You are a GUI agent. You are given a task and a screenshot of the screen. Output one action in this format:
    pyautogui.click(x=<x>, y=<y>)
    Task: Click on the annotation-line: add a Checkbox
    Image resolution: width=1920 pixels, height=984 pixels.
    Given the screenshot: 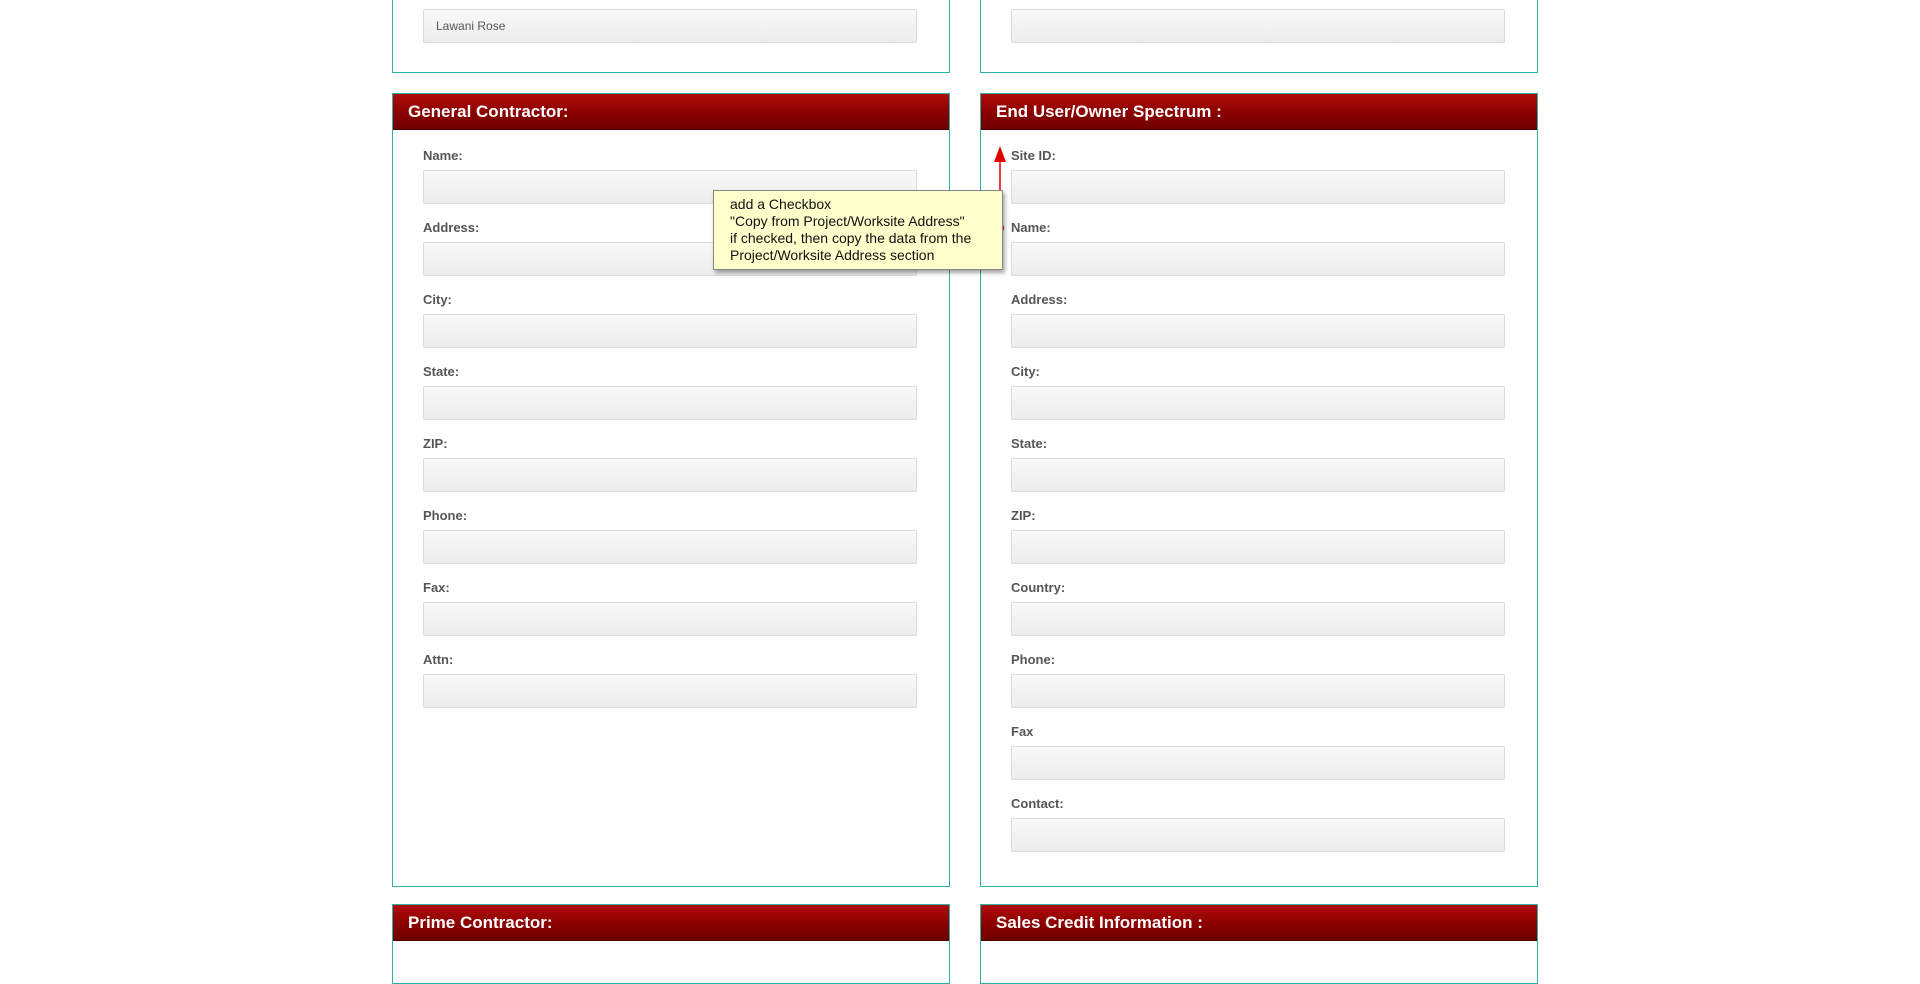 What is the action you would take?
    pyautogui.click(x=781, y=204)
    